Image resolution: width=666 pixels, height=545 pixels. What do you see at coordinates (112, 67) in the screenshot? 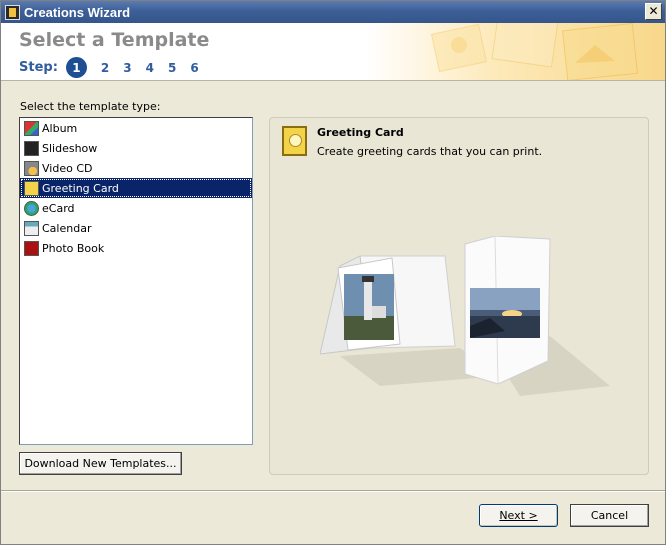
I see `step-indicator: Step: 1 2 3 4 5 6` at bounding box center [112, 67].